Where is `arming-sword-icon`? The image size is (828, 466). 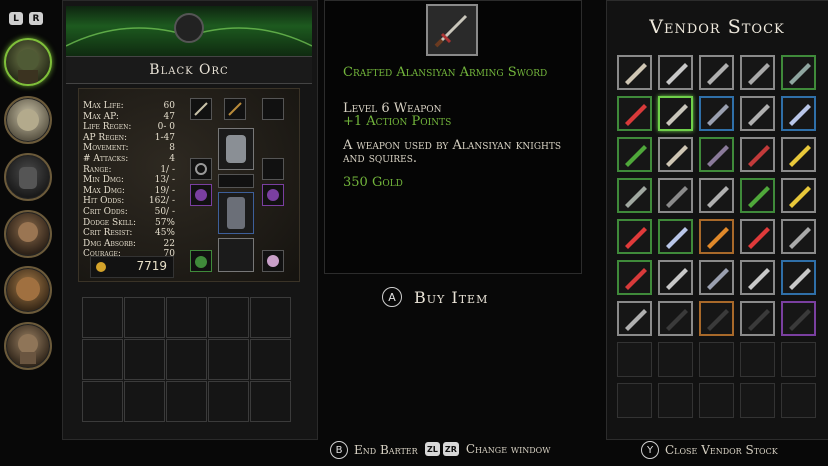
arming-sword-icon is located at coordinates (677, 115).